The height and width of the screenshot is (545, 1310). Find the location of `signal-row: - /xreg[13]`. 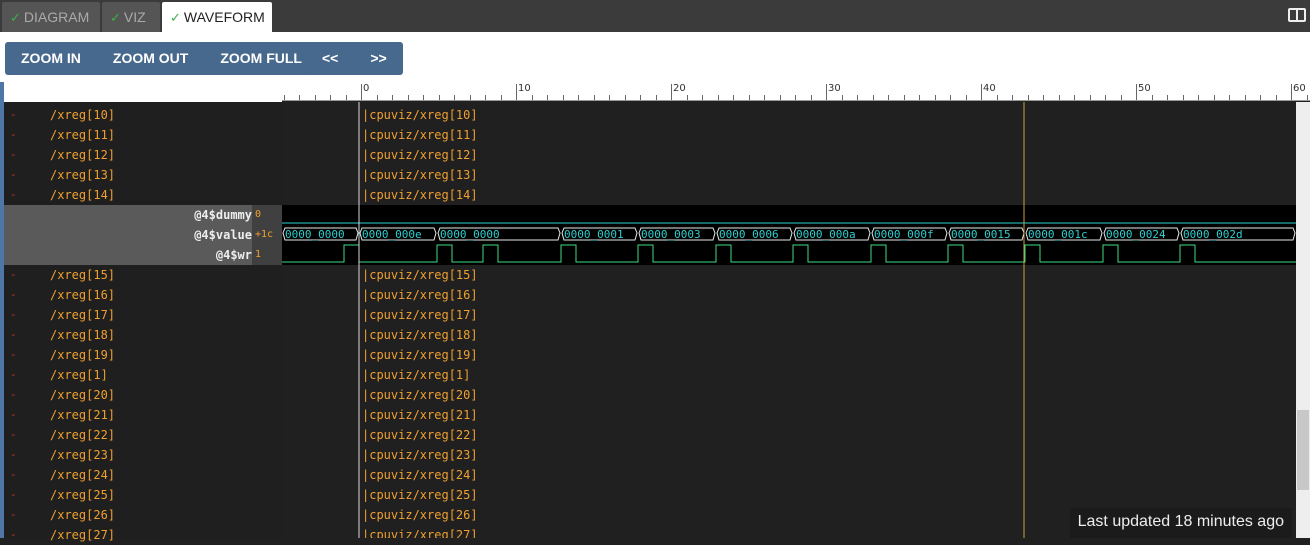

signal-row: - /xreg[13] is located at coordinates (143, 175).